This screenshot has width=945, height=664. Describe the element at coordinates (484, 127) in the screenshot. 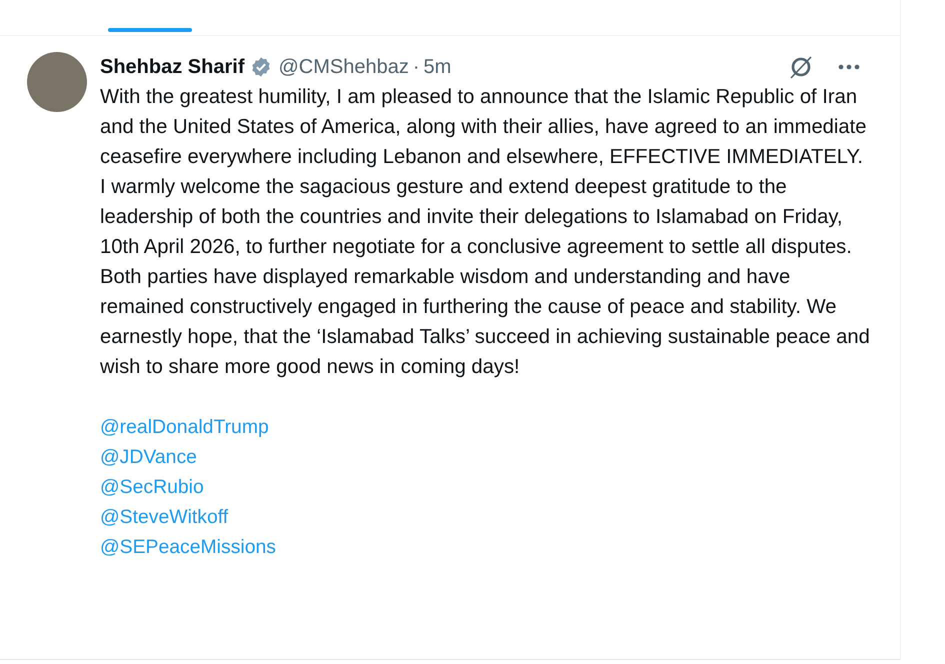

I see `post-paragraph: With the greatest humility, I am pleased to announce that the Islamic Republic of Iran and the United States of America, along with their allies, have agreed to an immediate ceasefire everywhere including Lebanon and elsewhere, EFFECTIVE IMMEDIATELY.` at that location.